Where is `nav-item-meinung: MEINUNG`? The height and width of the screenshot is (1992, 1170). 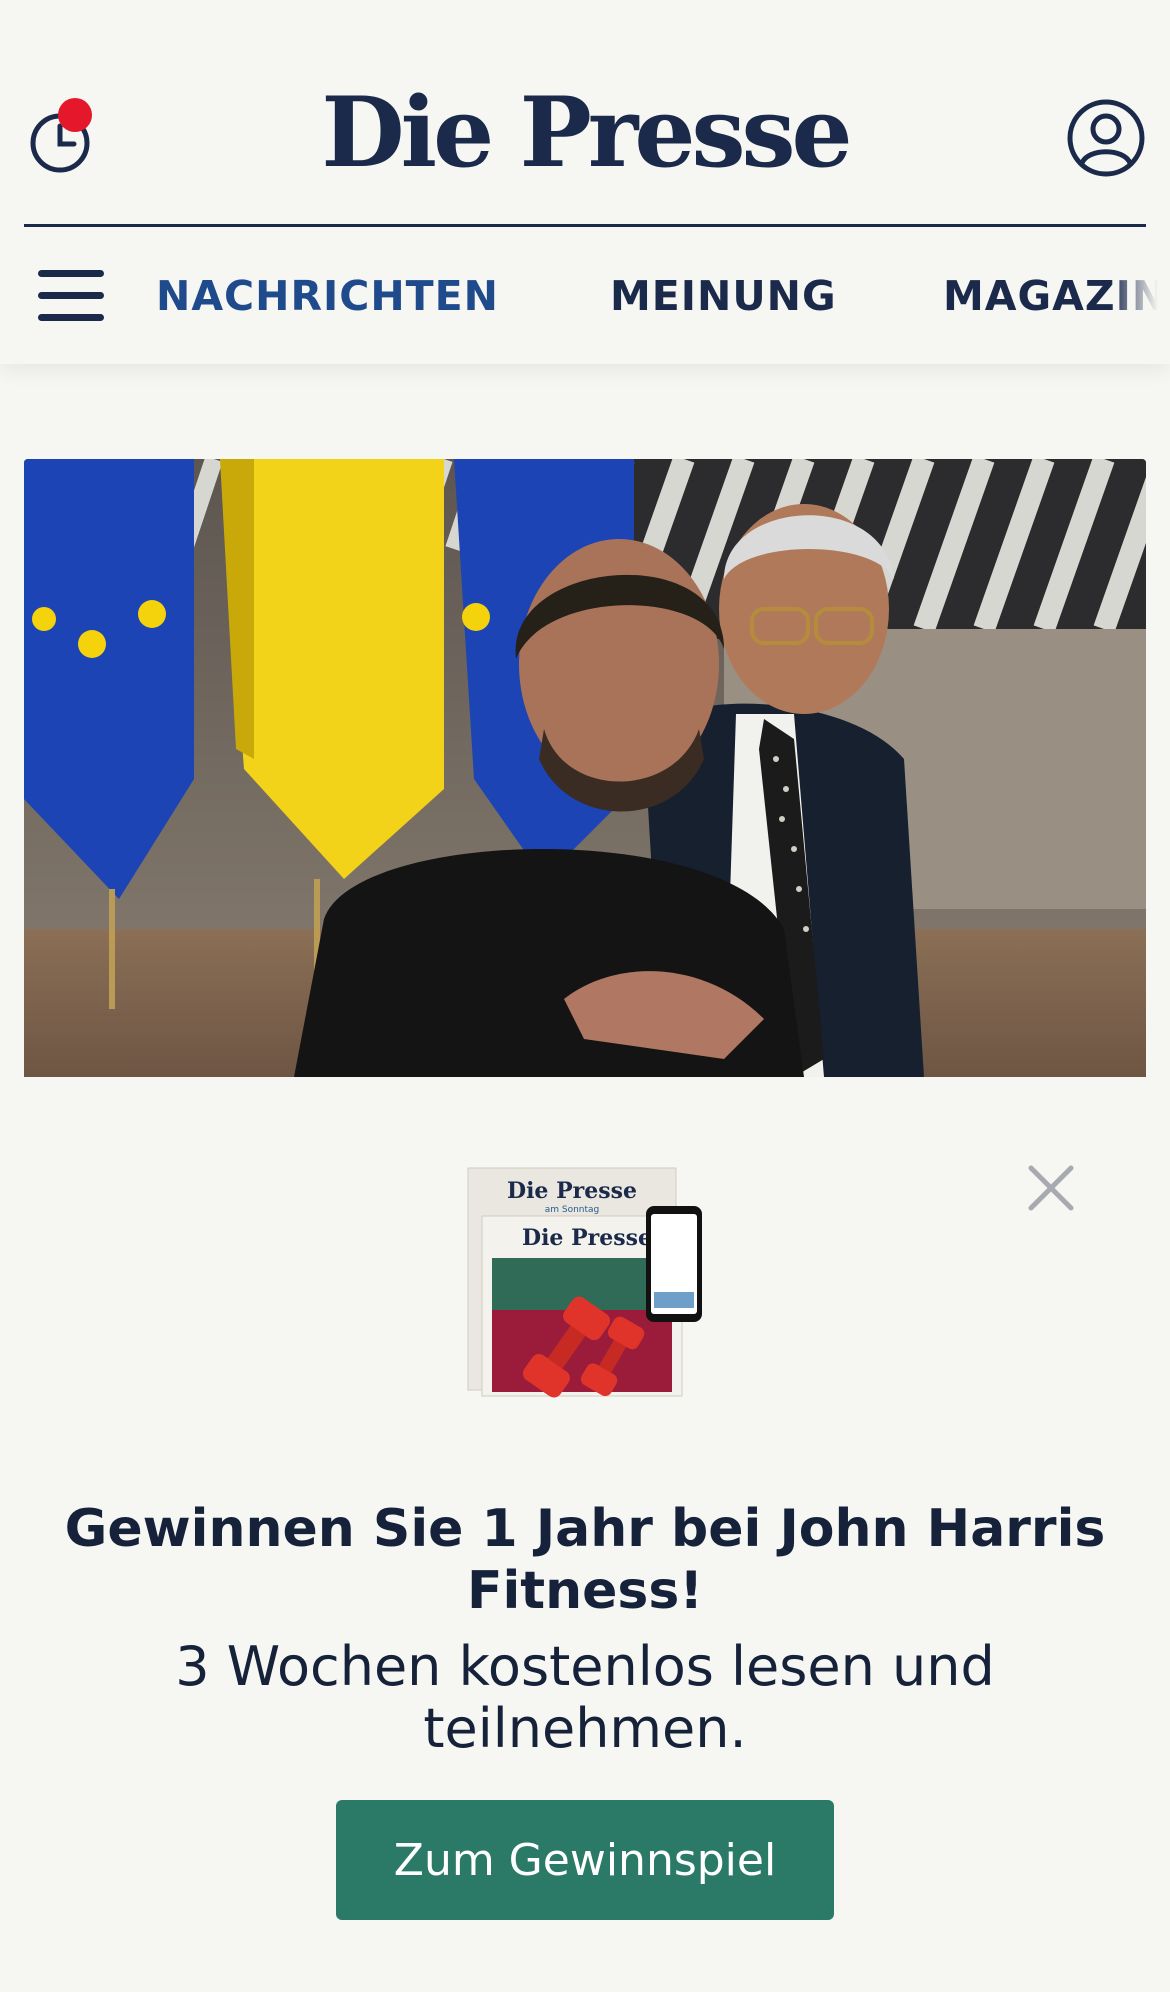
nav-item-meinung: MEINUNG is located at coordinates (723, 296).